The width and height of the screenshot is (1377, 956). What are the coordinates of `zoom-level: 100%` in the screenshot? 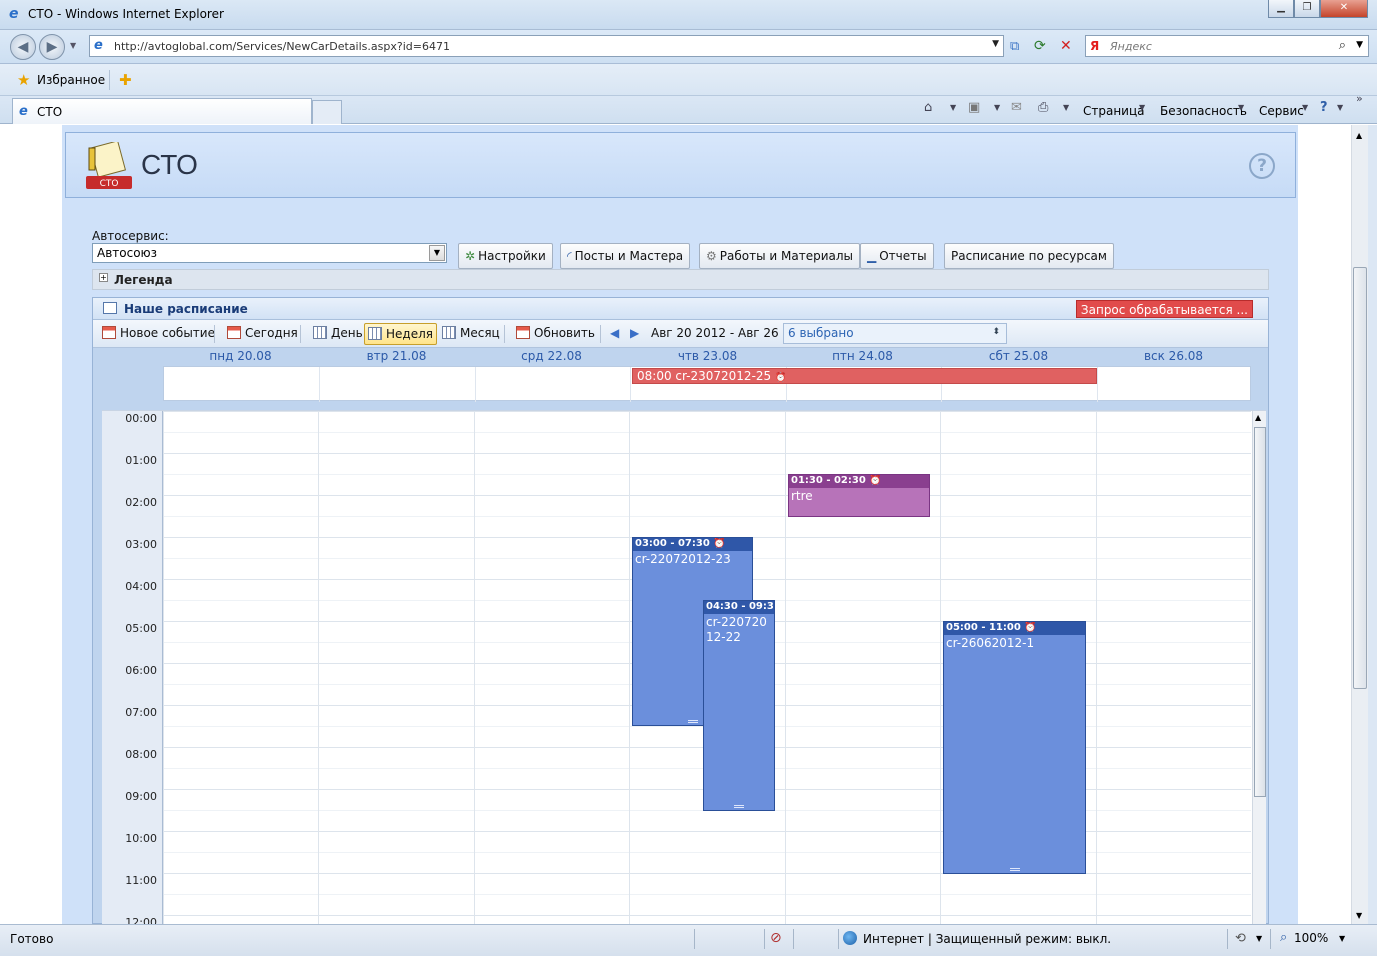 It's located at (1311, 938).